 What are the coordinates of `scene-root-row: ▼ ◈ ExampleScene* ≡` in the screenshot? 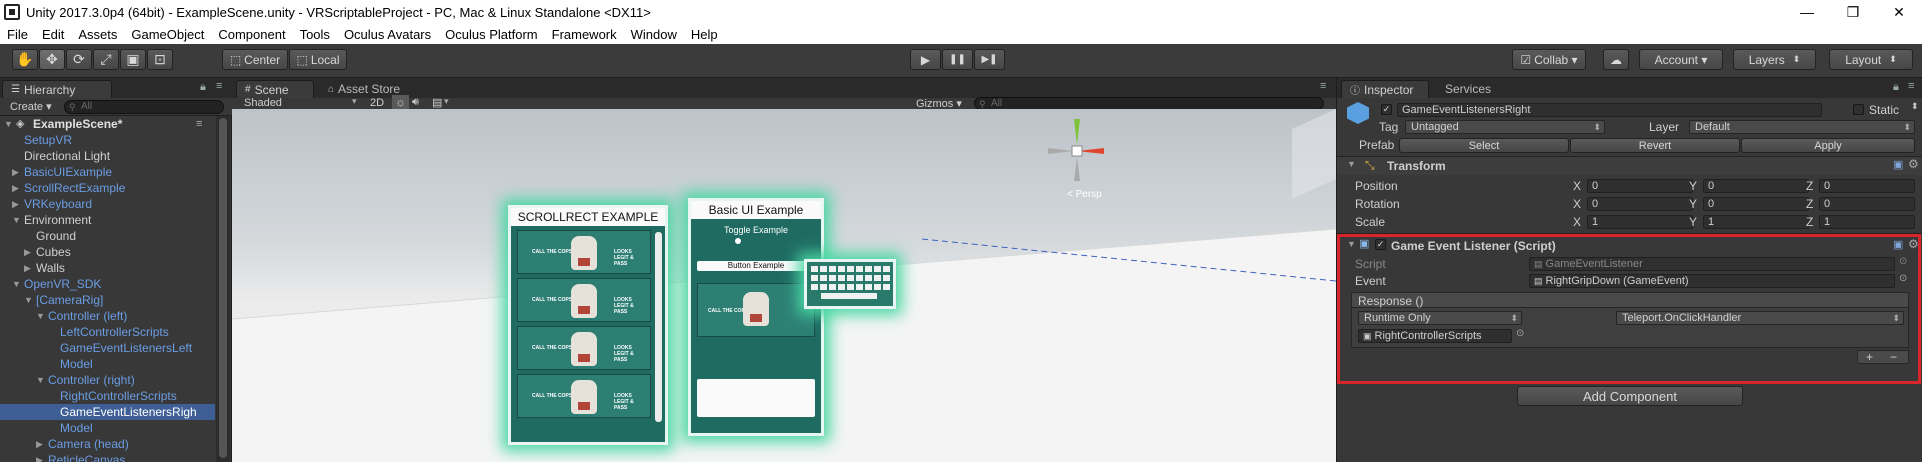 It's located at (107, 124).